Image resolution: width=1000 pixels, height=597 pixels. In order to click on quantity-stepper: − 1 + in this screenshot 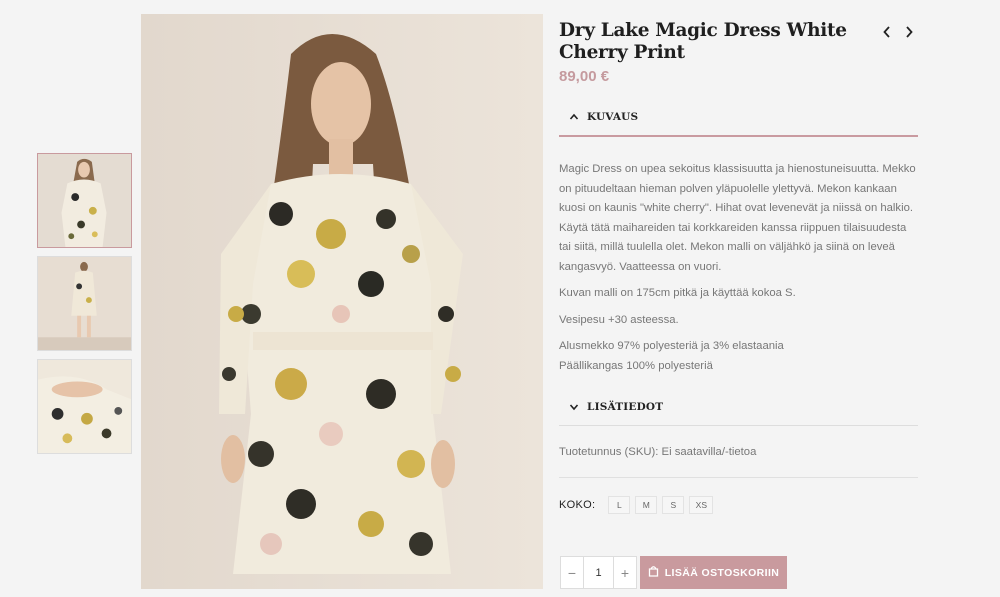, I will do `click(598, 572)`.